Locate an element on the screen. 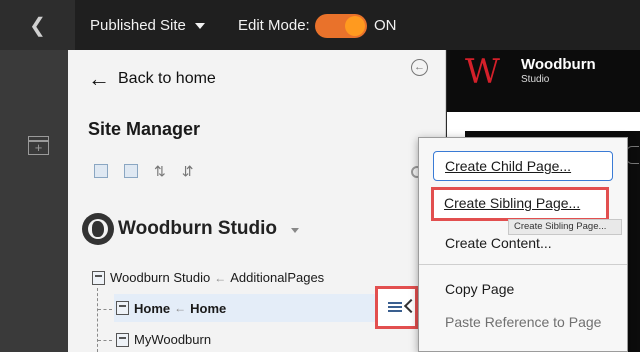 The height and width of the screenshot is (352, 640). published-site-label: Published Site is located at coordinates (138, 25).